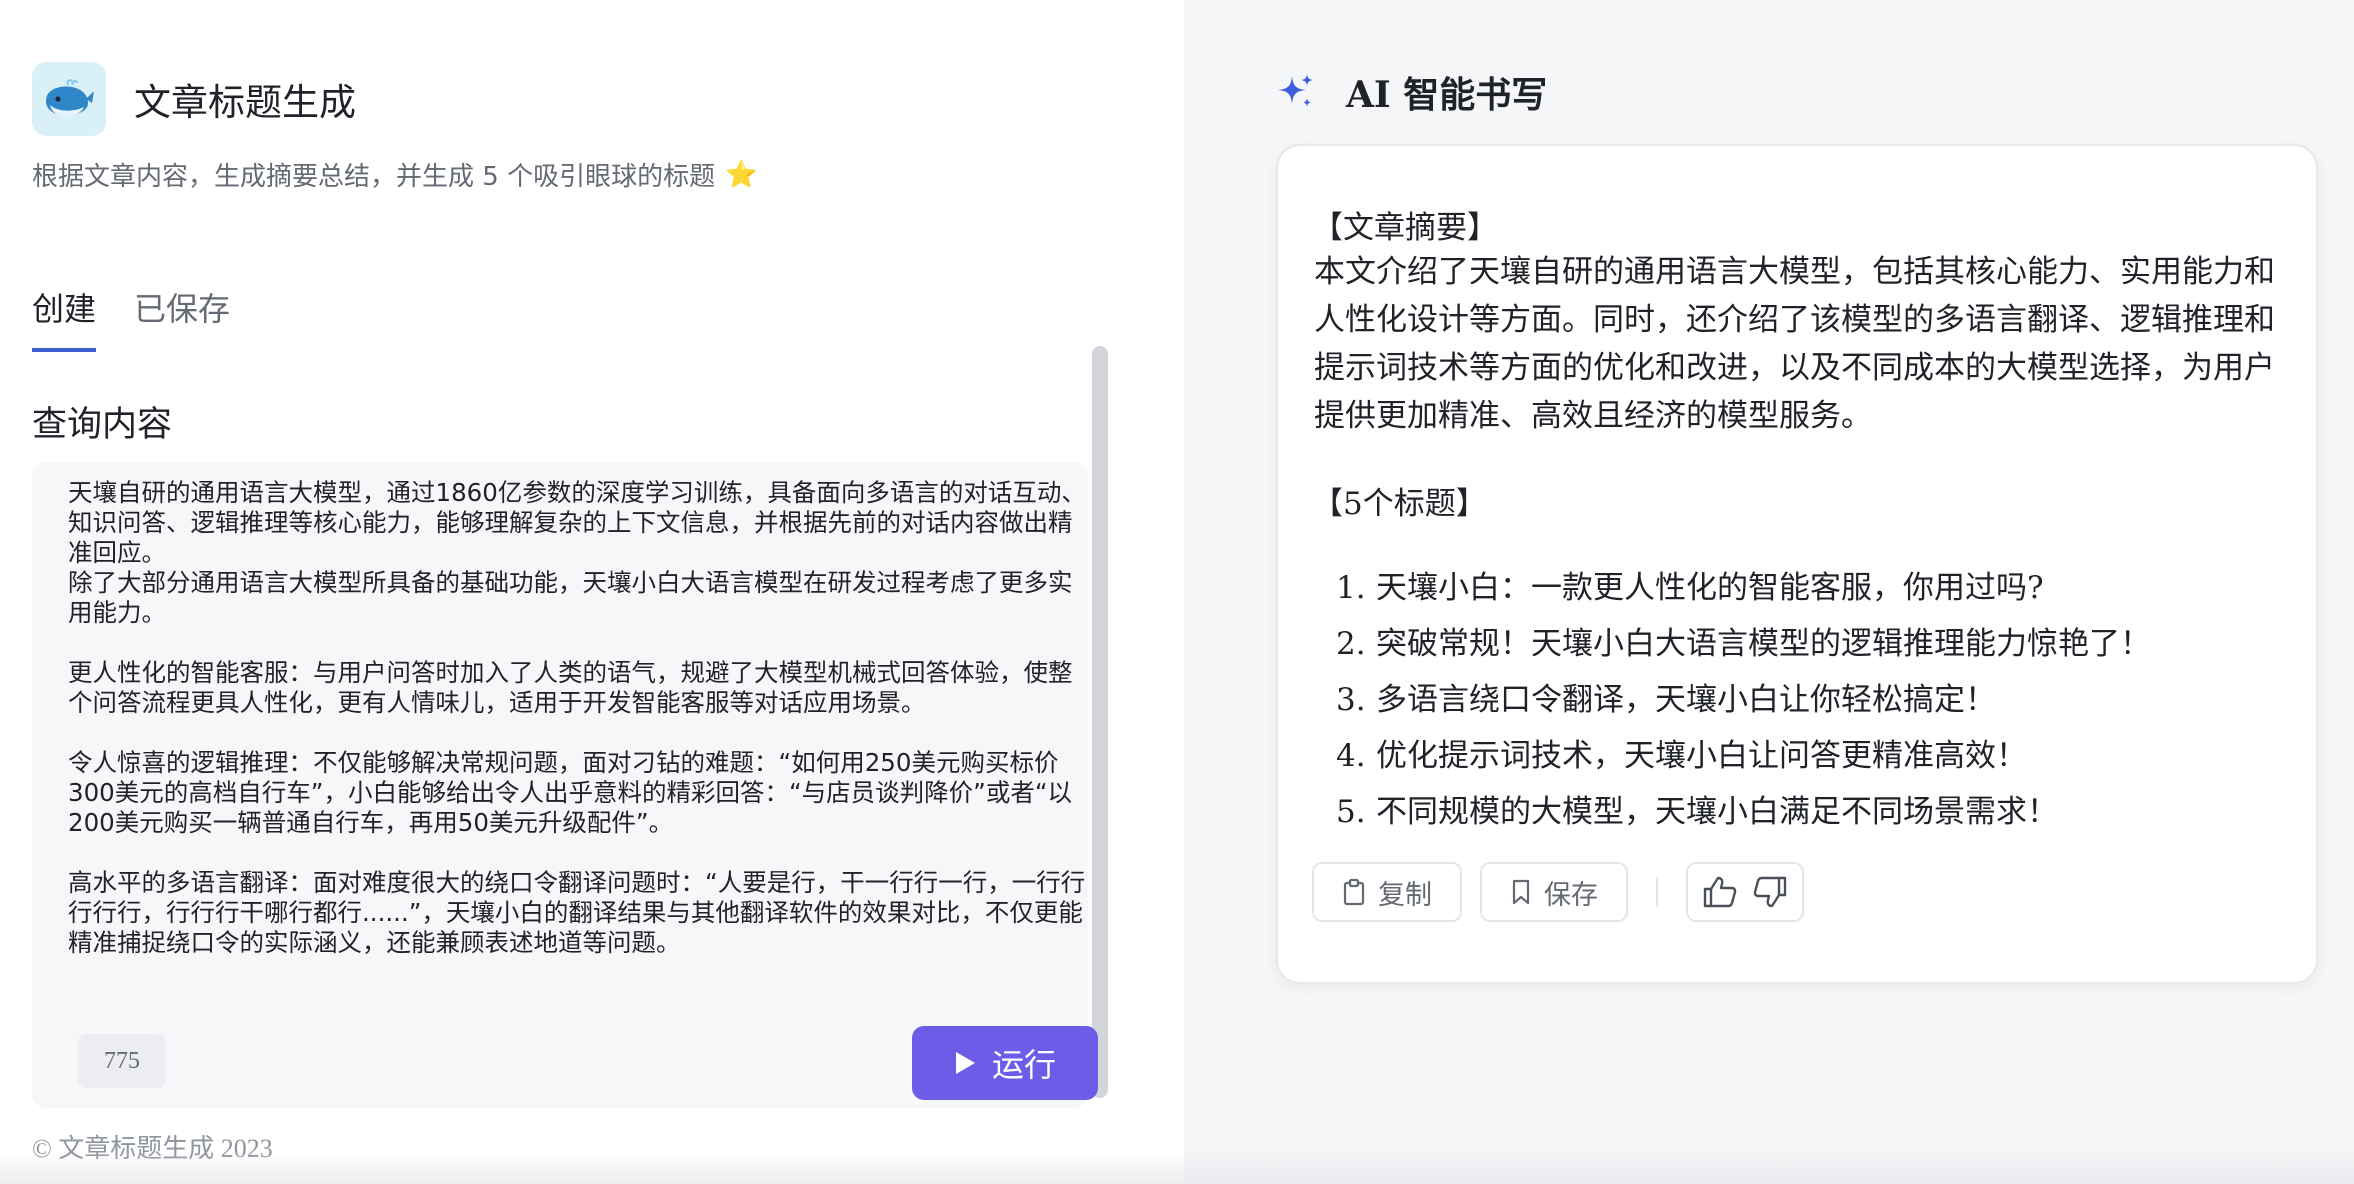 The width and height of the screenshot is (2354, 1184). I want to click on copy-button-label: 复制, so click(1405, 895).